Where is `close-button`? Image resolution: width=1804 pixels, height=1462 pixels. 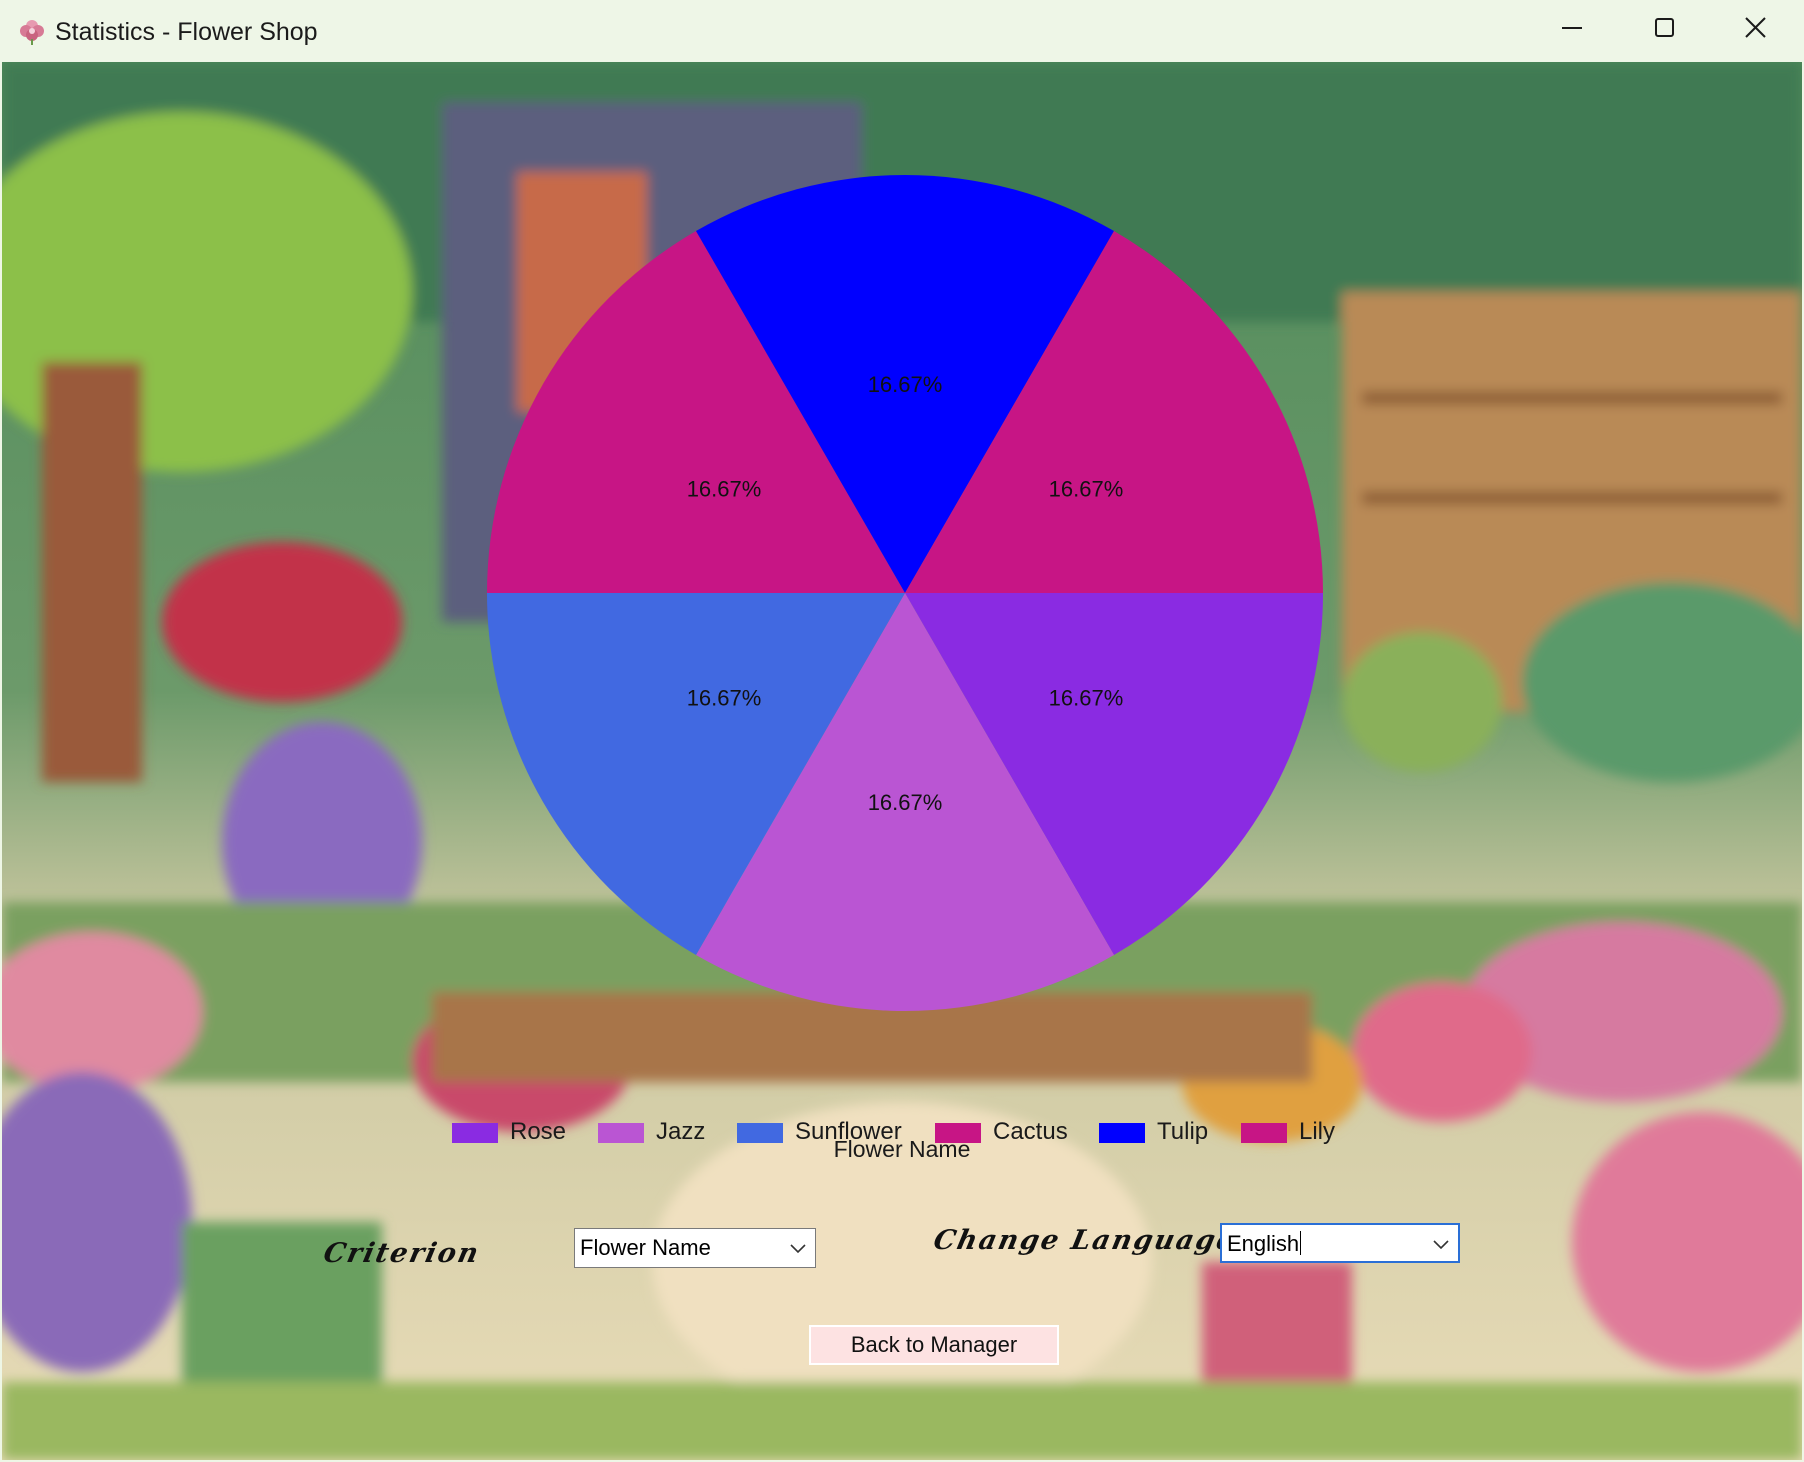 close-button is located at coordinates (1756, 31).